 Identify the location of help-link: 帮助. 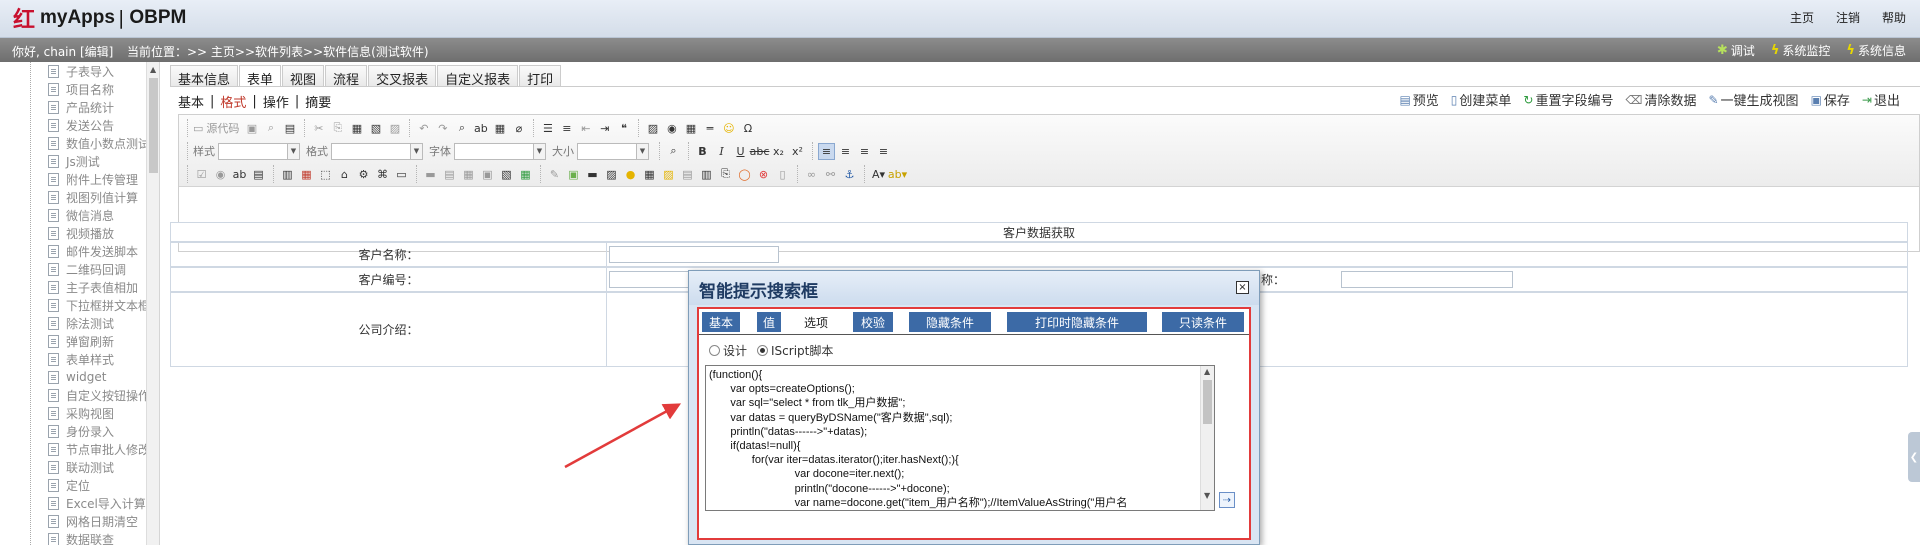
(1894, 17).